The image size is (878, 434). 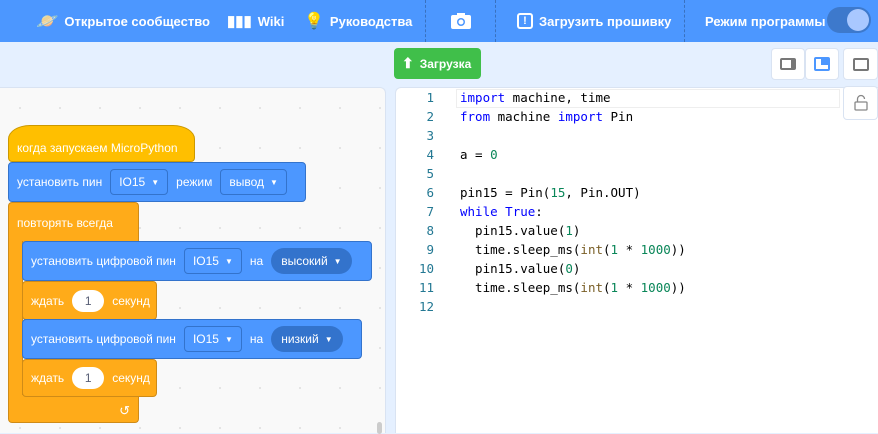 What do you see at coordinates (430, 230) in the screenshot?
I see `line-number: 8` at bounding box center [430, 230].